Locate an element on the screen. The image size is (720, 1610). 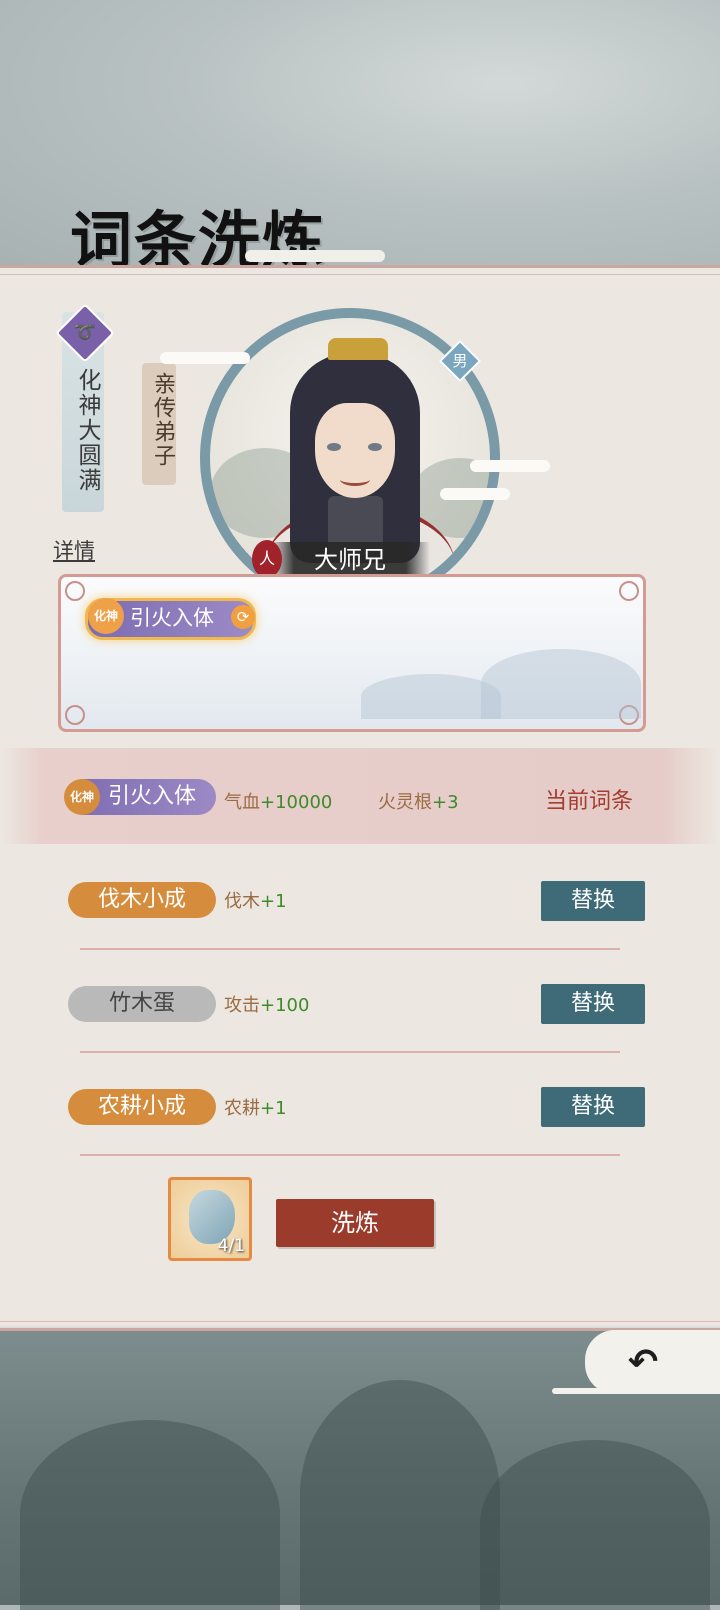
character-mouth is located at coordinates (355, 479).